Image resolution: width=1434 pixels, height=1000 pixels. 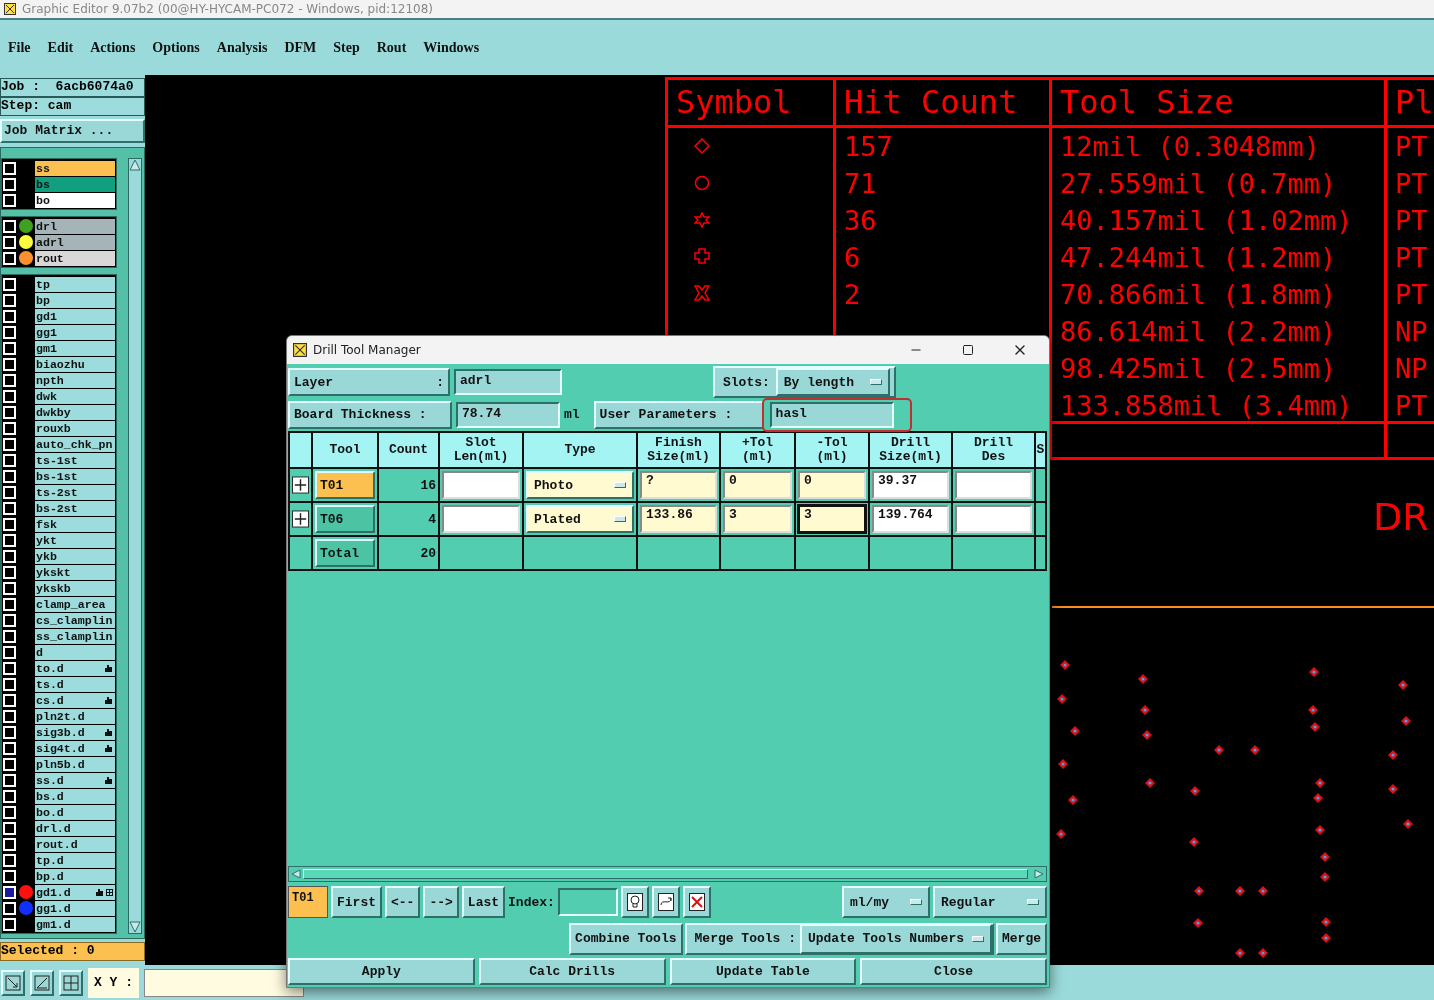 I want to click on type-dropdown: Photo, so click(x=580, y=485).